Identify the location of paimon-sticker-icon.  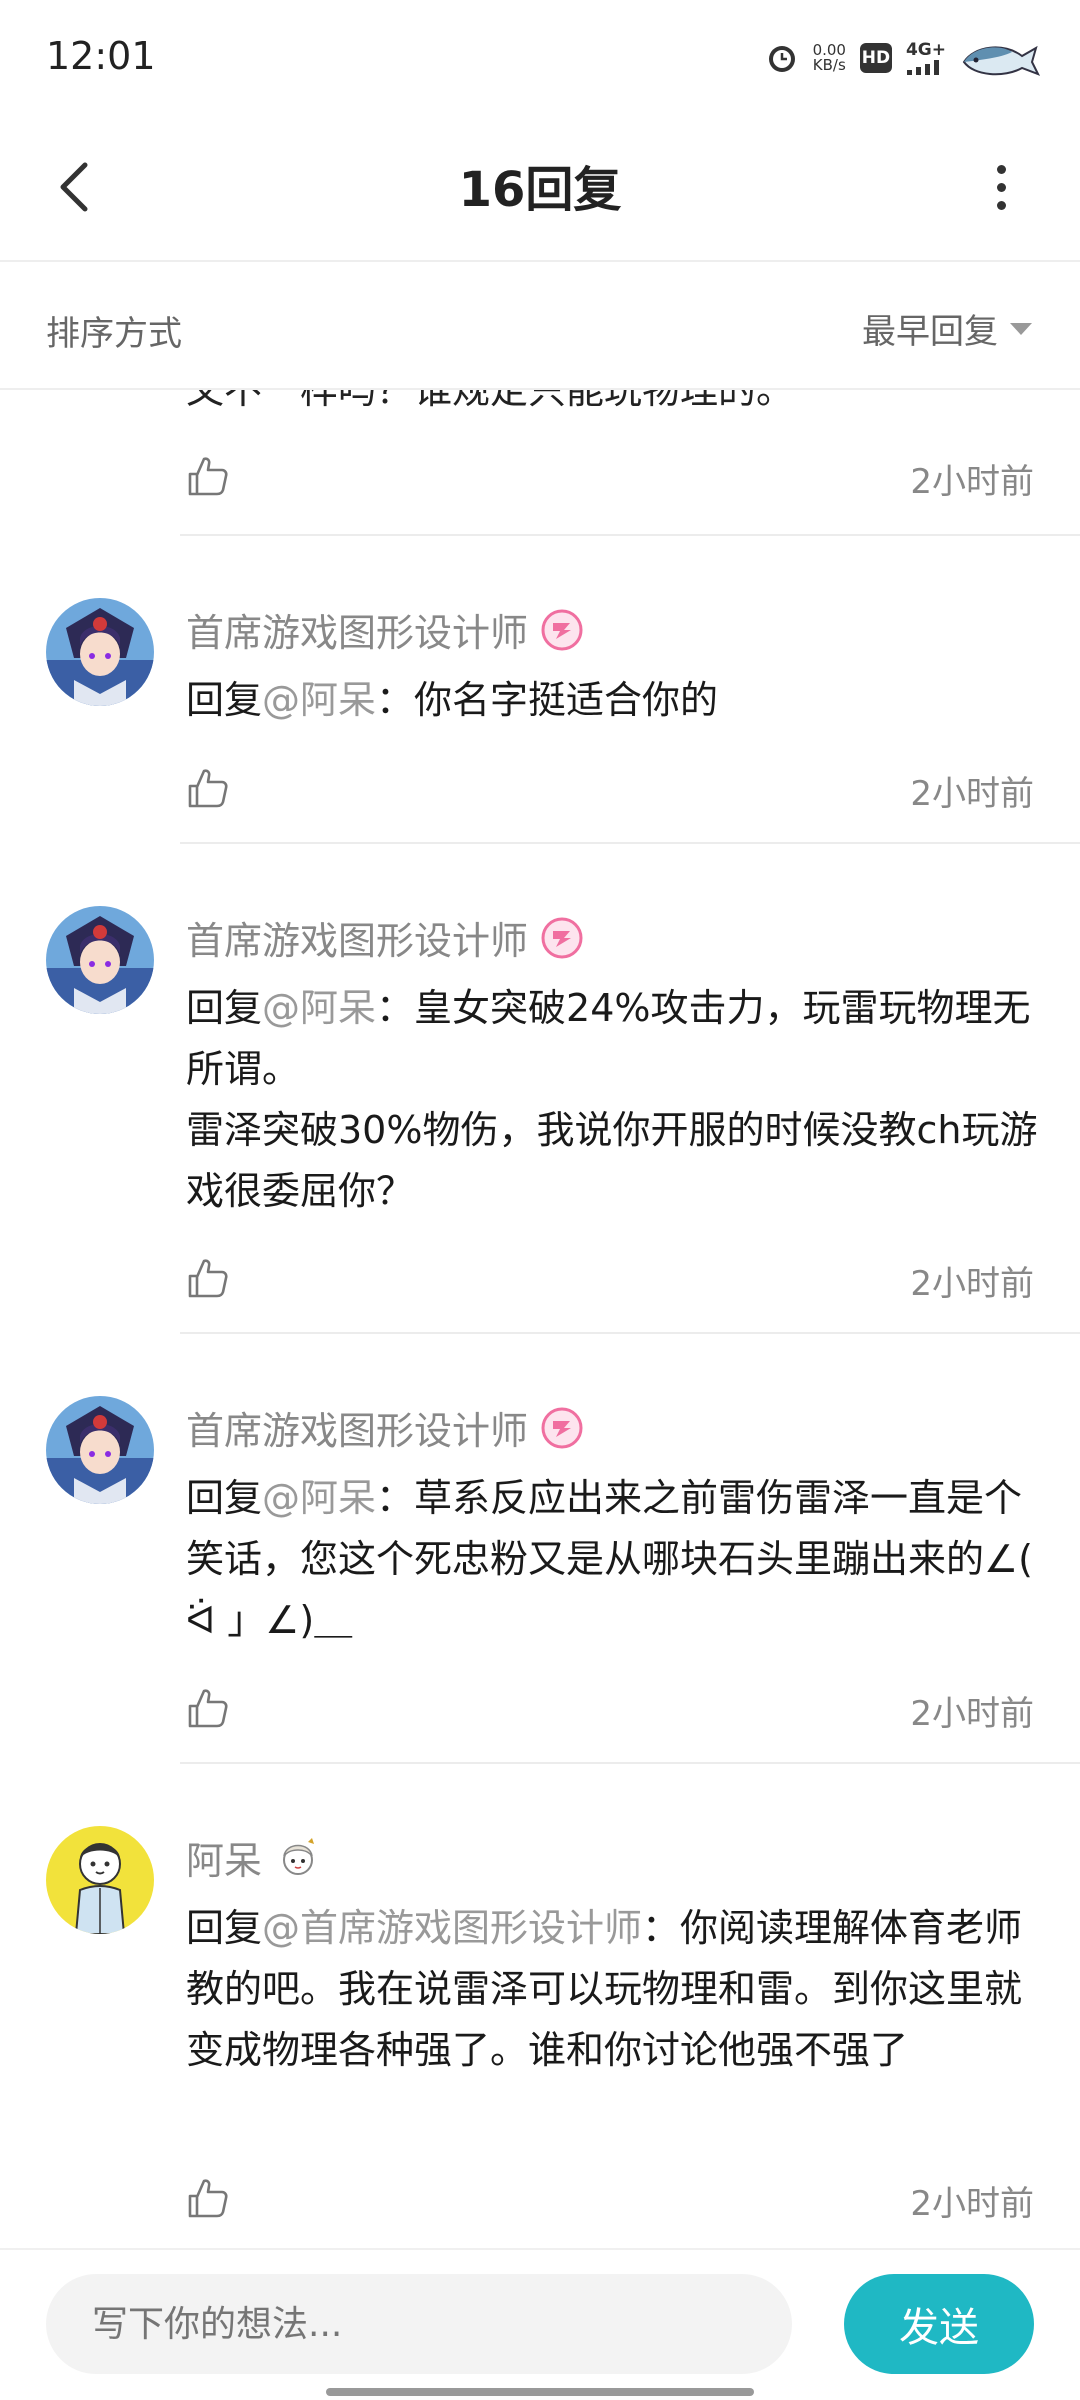
(299, 1856).